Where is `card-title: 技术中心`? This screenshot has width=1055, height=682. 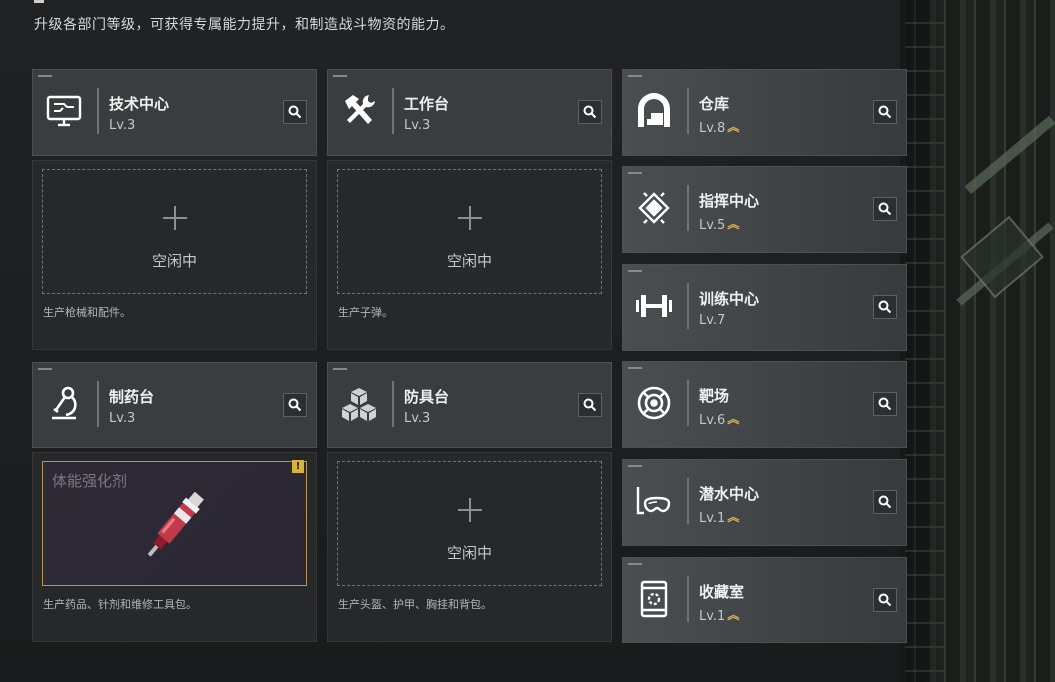 card-title: 技术中心 is located at coordinates (139, 104).